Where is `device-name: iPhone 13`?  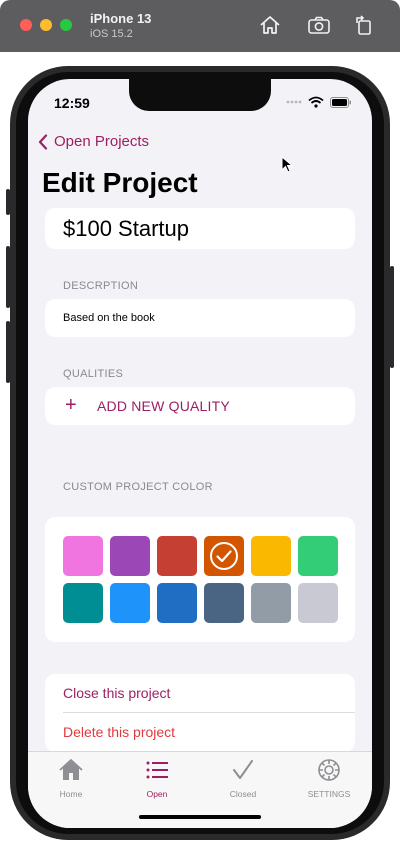
device-name: iPhone 13 is located at coordinates (121, 18).